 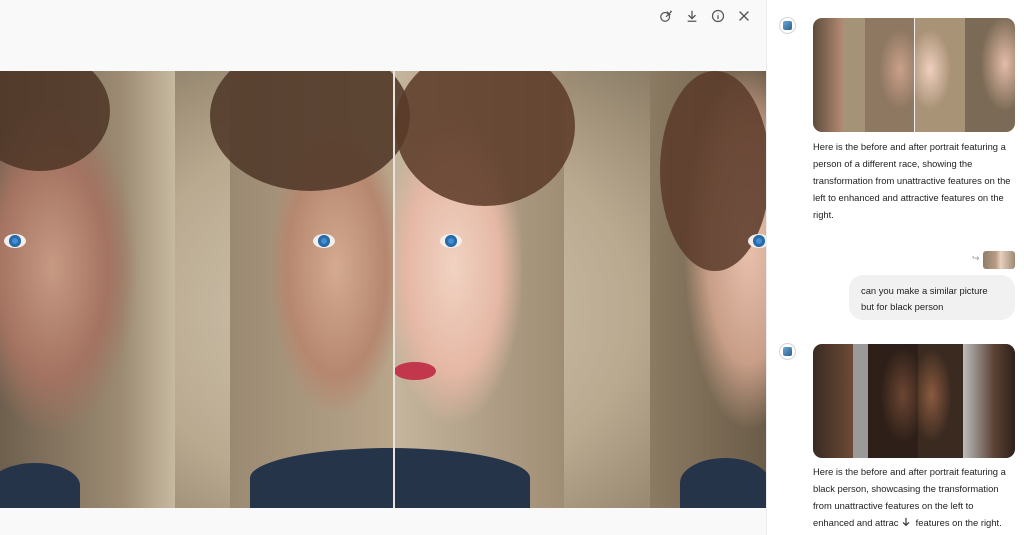 What do you see at coordinates (666, 16) in the screenshot?
I see `edit-image-icon` at bounding box center [666, 16].